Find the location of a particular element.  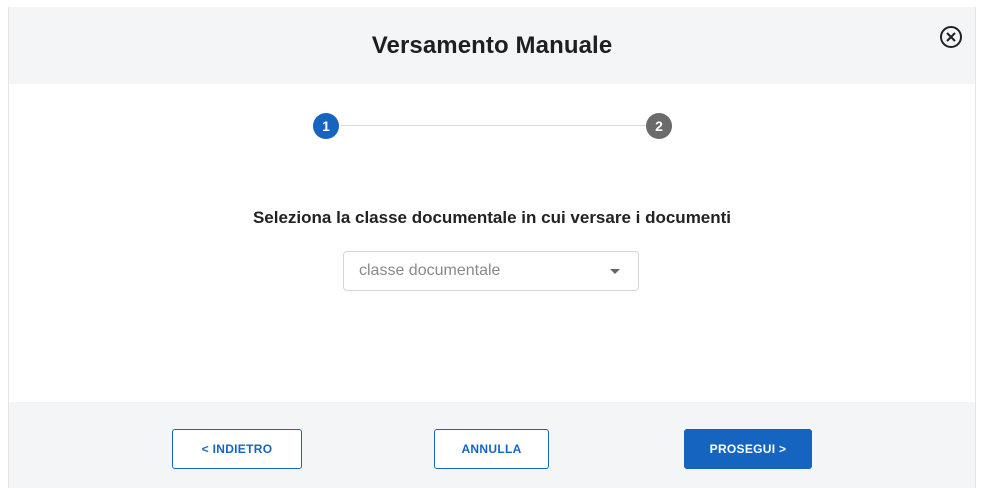

chevron-down-icon is located at coordinates (615, 271).